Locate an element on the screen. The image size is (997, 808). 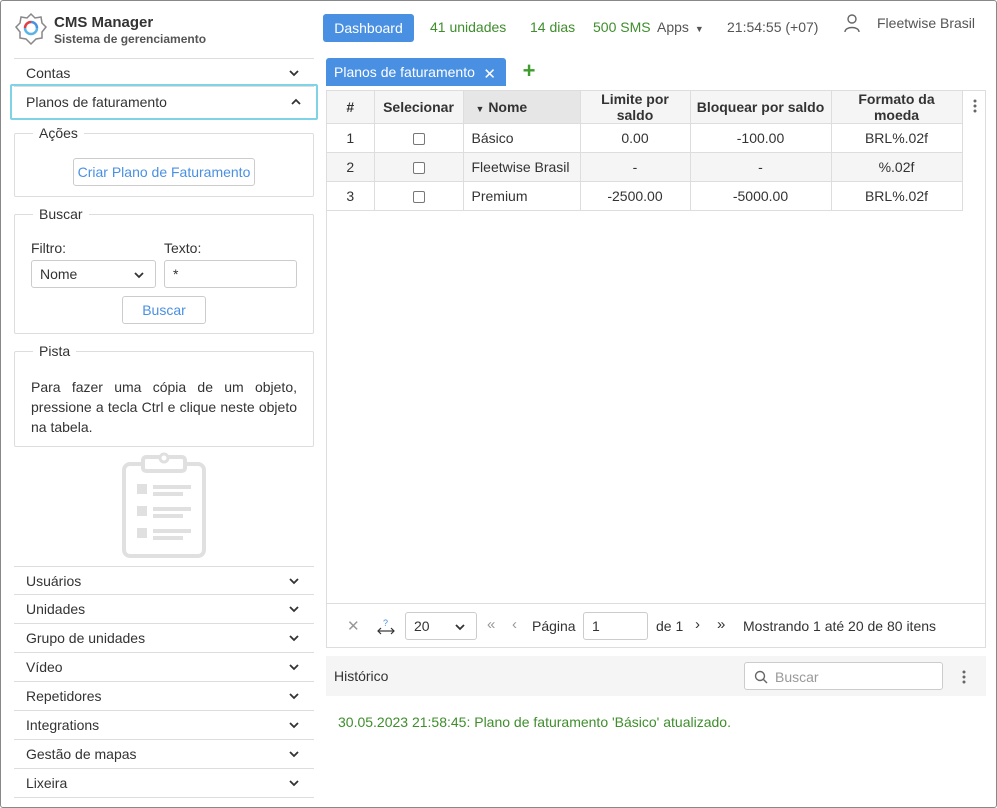
dashboard-button: Dashboard is located at coordinates (368, 28).